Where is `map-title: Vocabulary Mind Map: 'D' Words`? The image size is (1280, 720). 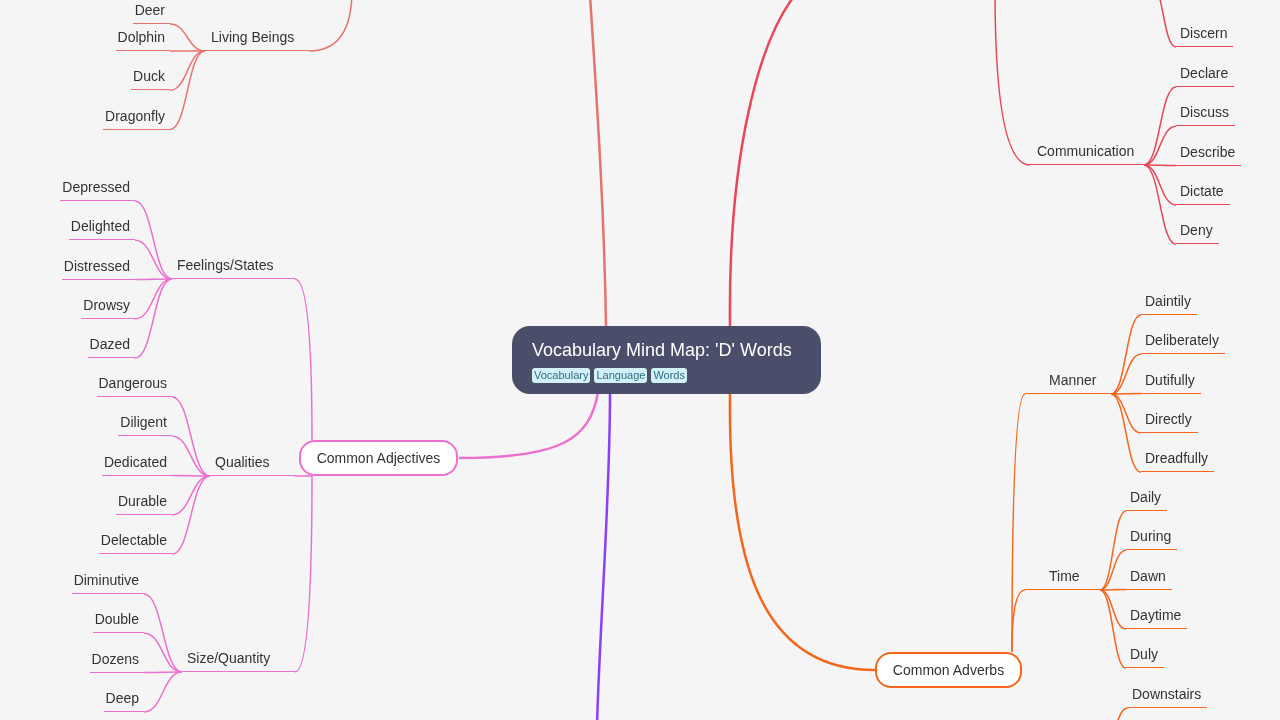
map-title: Vocabulary Mind Map: 'D' Words is located at coordinates (662, 350).